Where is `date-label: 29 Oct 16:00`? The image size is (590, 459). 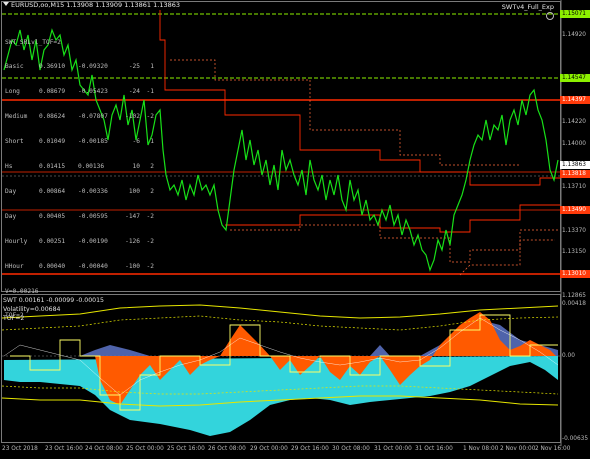 date-label: 29 Oct 16:00 is located at coordinates (310, 449).